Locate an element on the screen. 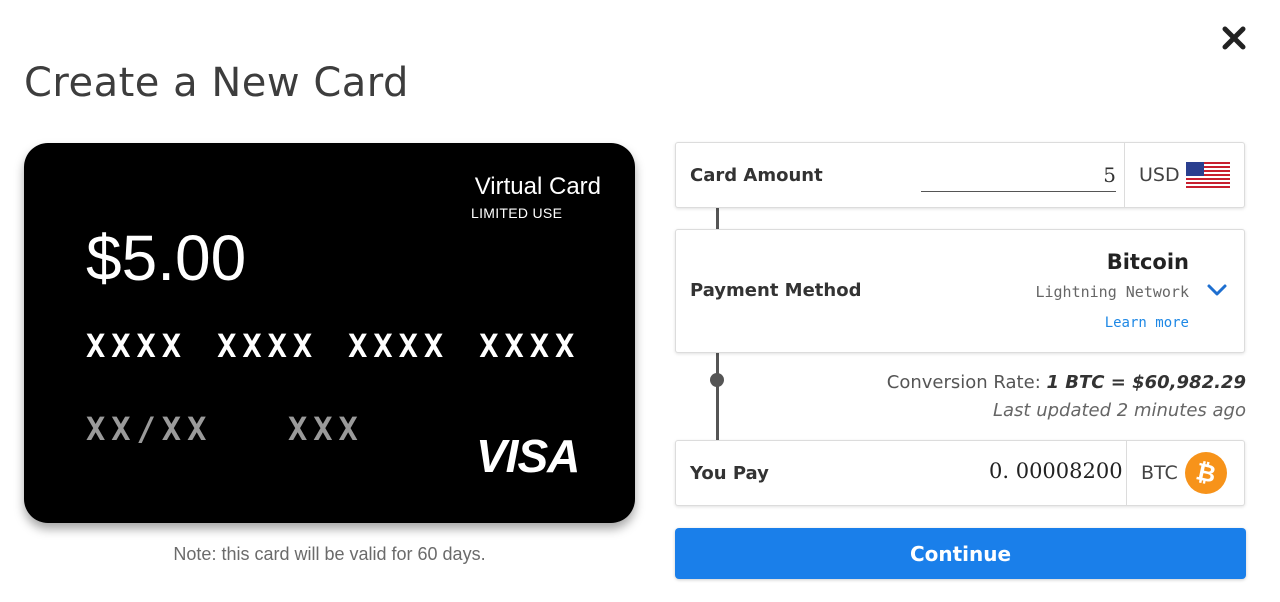 This screenshot has height=602, width=1280. continue-button: Continue is located at coordinates (960, 553).